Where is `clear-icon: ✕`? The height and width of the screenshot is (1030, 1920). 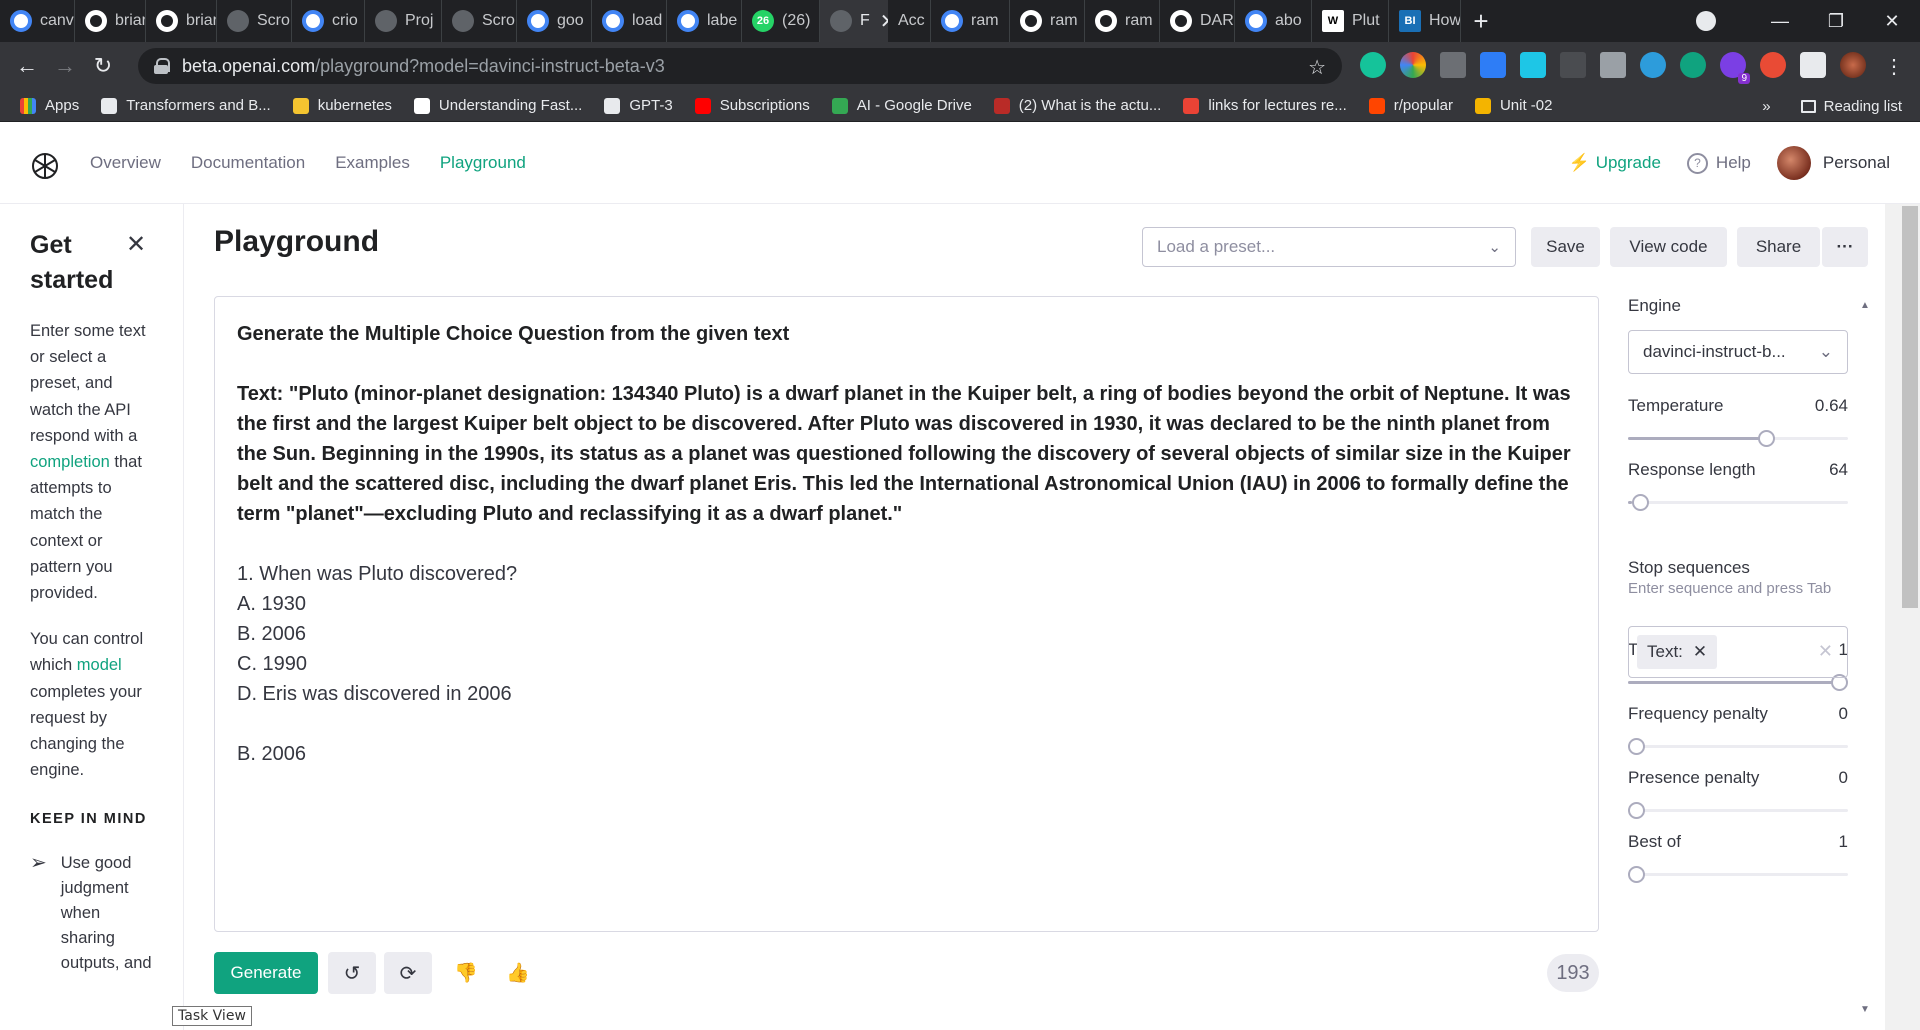
clear-icon: ✕ is located at coordinates (1825, 651).